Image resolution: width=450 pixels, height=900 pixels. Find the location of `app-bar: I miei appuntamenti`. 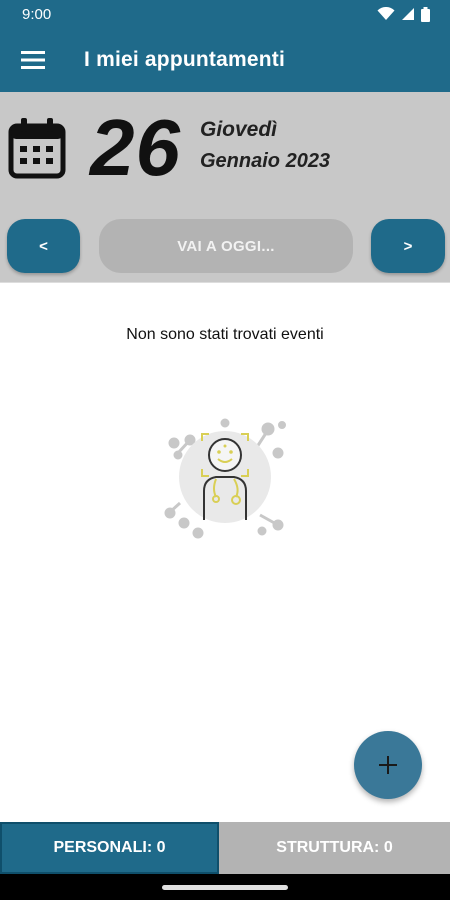

app-bar: I miei appuntamenti is located at coordinates (225, 60).